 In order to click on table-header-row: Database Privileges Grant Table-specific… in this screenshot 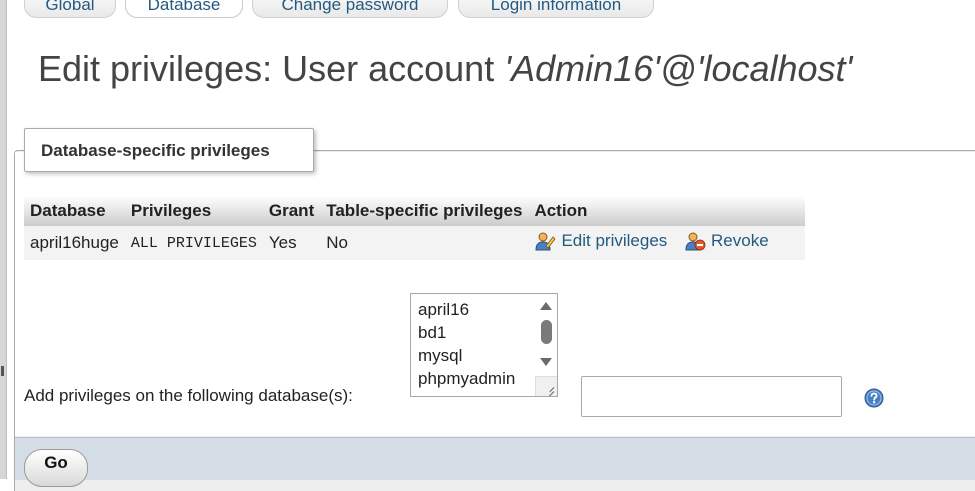, I will do `click(415, 211)`.